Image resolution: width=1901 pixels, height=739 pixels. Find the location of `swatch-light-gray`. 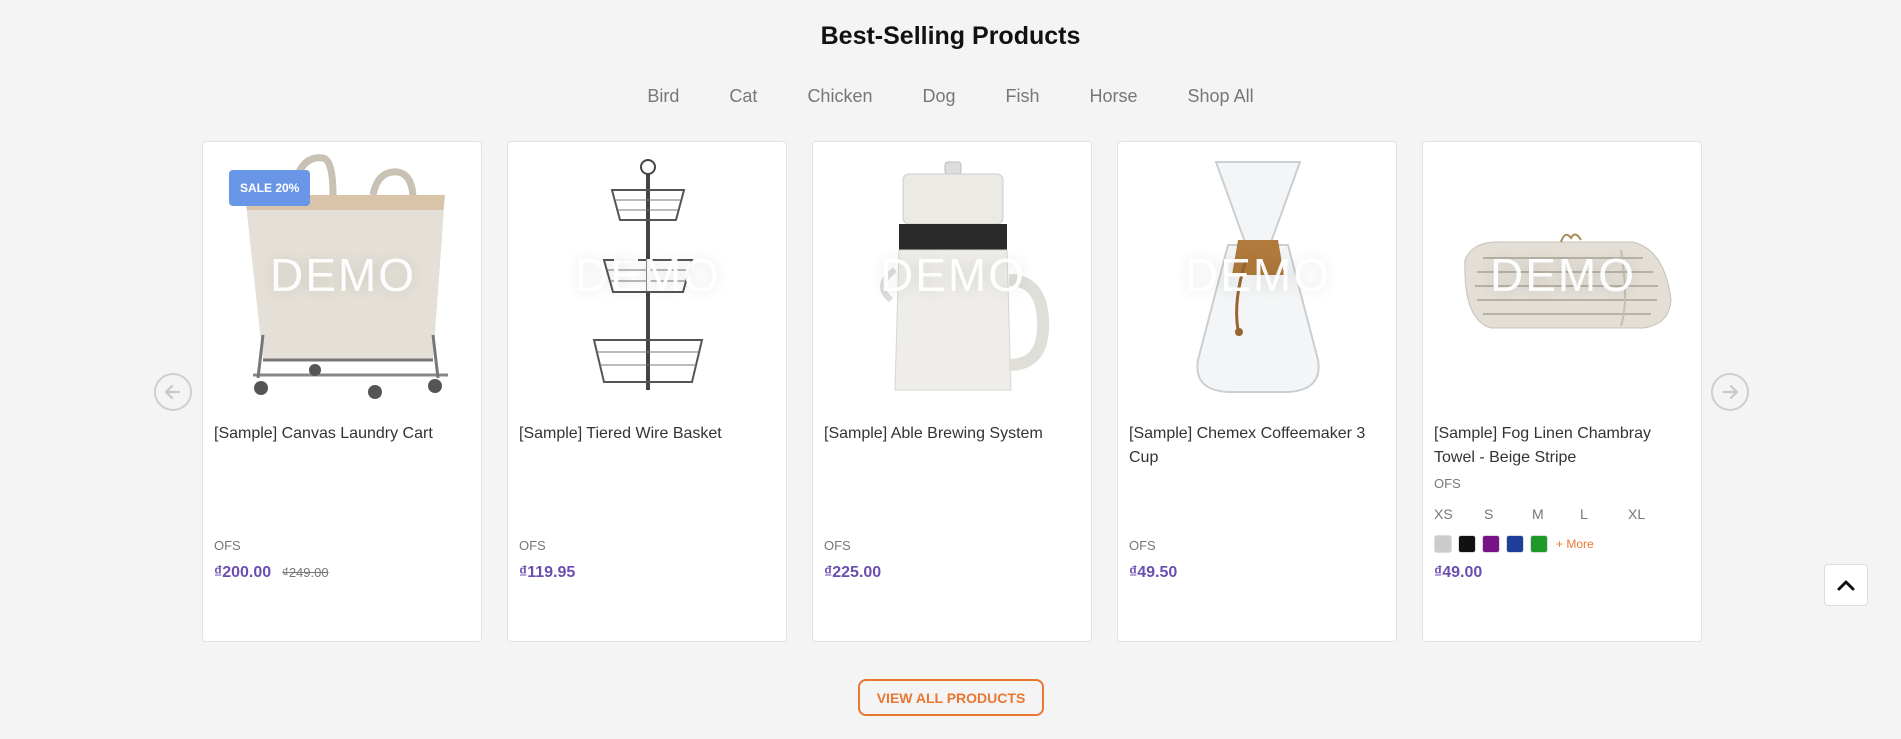

swatch-light-gray is located at coordinates (1443, 544).